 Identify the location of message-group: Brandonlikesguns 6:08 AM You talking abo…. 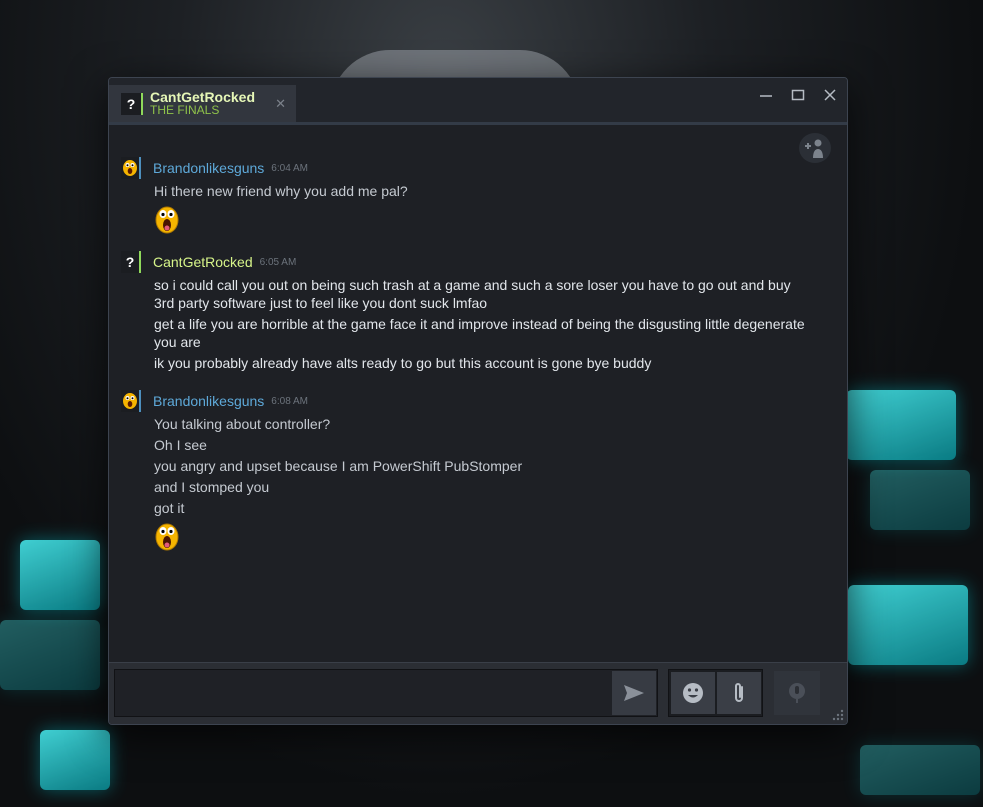
(467, 473).